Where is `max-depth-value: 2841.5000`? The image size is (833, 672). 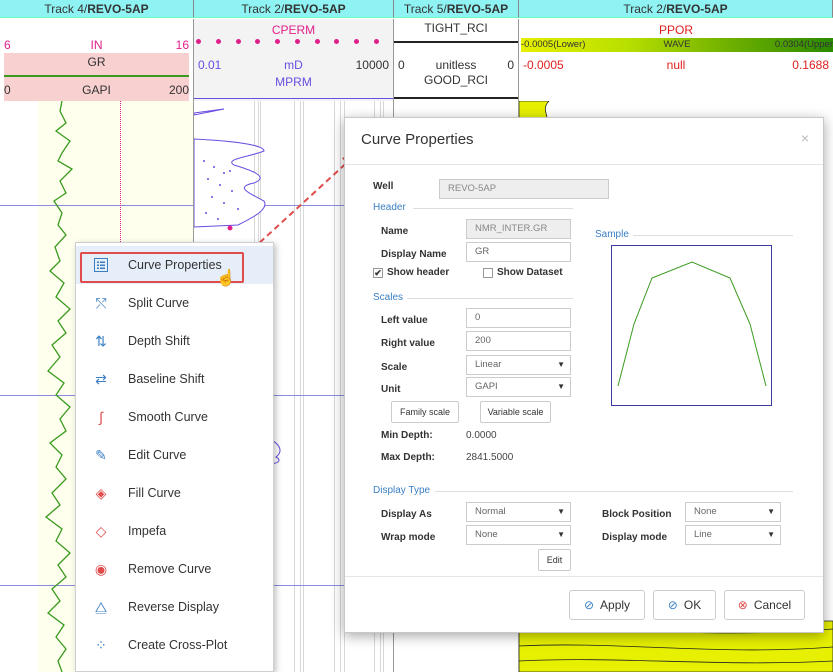 max-depth-value: 2841.5000 is located at coordinates (490, 457).